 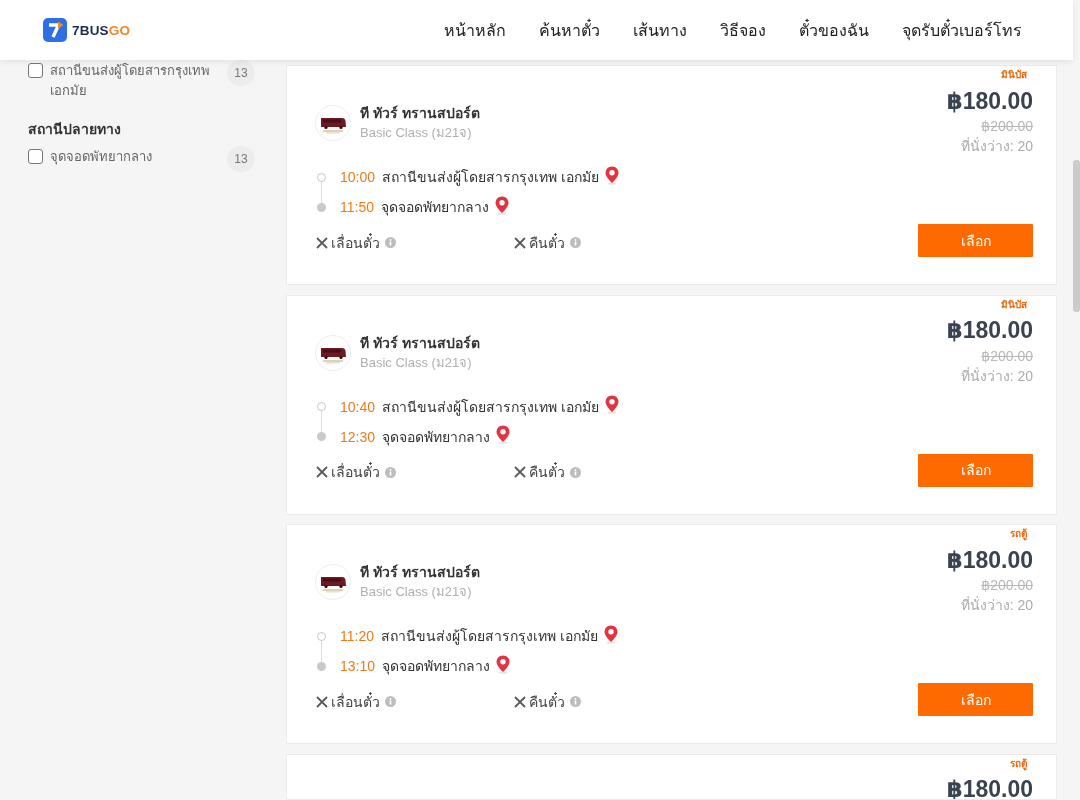 I want to click on stop-time: 11:50, so click(x=357, y=207).